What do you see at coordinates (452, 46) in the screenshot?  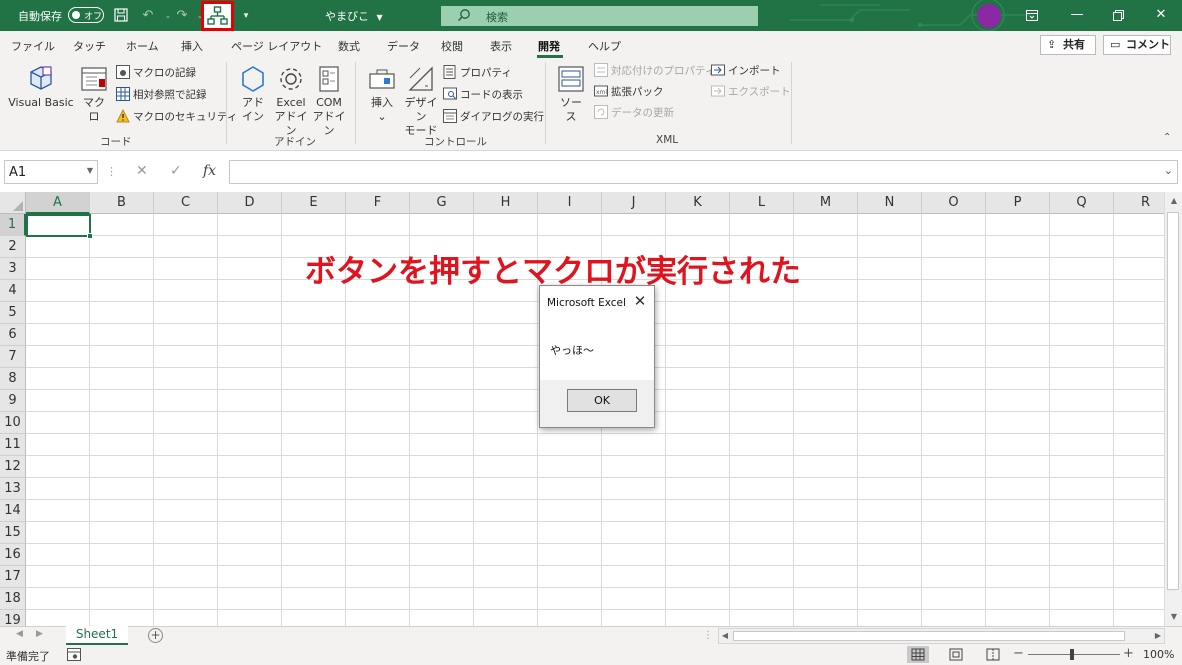 I see `tab-review: 校閲` at bounding box center [452, 46].